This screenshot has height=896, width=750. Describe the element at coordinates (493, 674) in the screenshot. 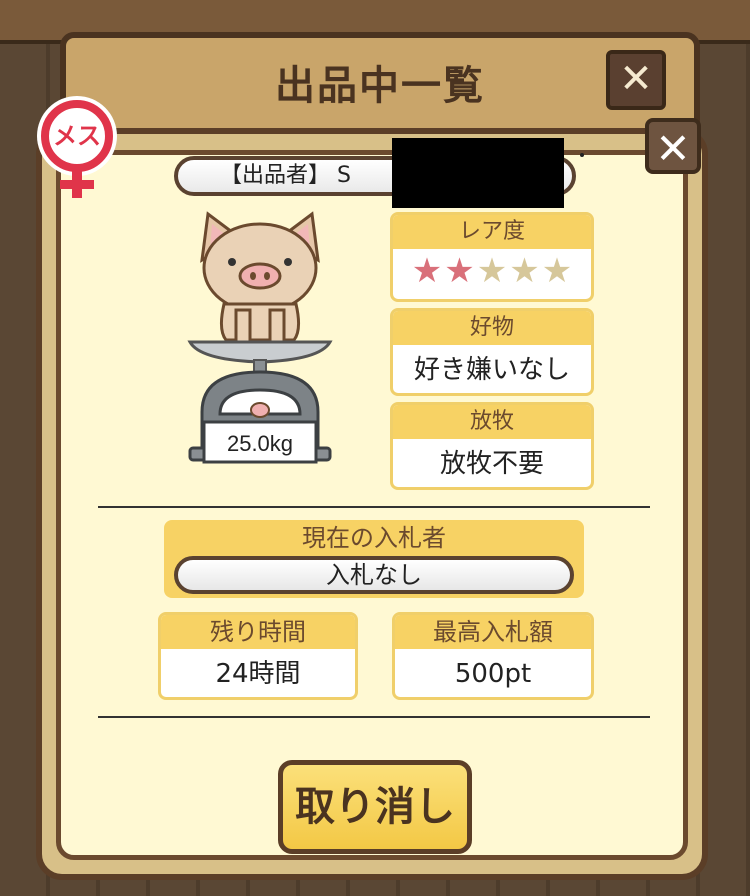

I see `highest-bid-value: 500pt` at that location.